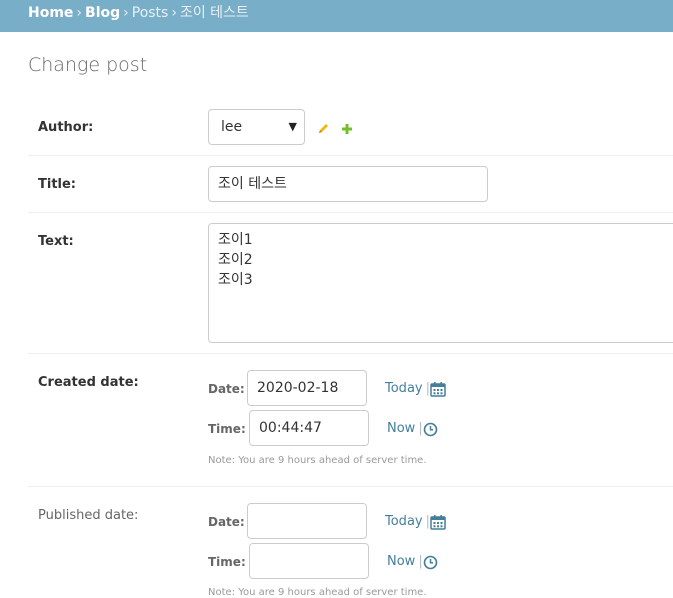 This screenshot has height=598, width=673. What do you see at coordinates (57, 184) in the screenshot?
I see `title-label: Title:` at bounding box center [57, 184].